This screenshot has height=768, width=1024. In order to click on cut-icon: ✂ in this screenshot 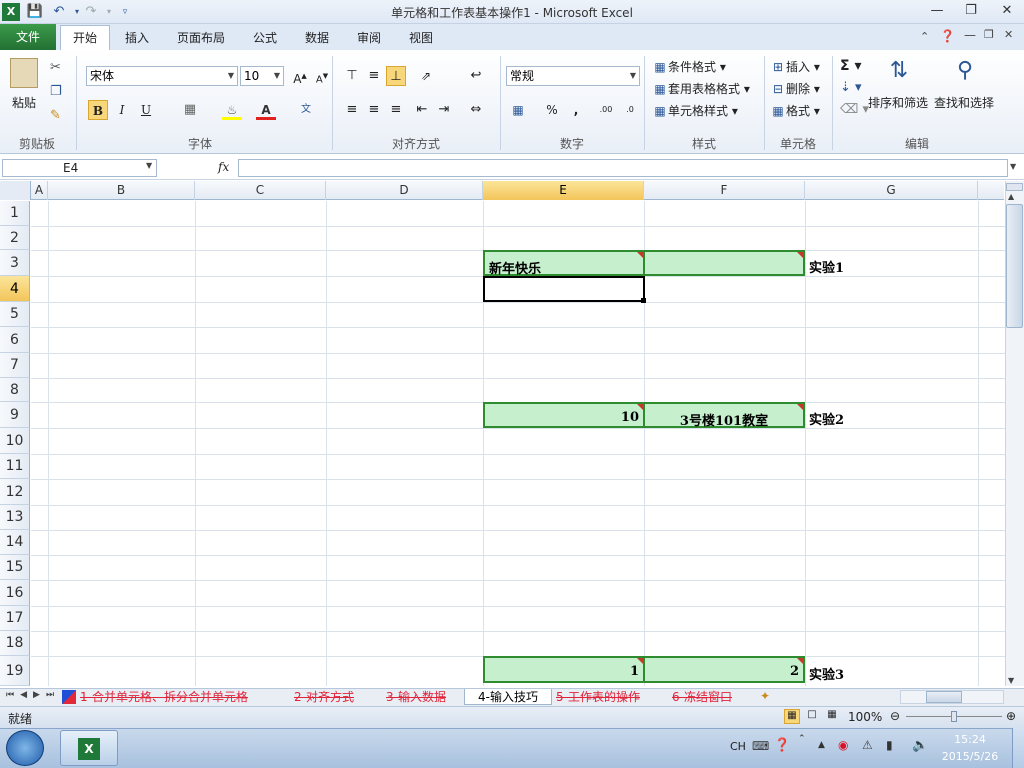, I will do `click(55, 67)`.